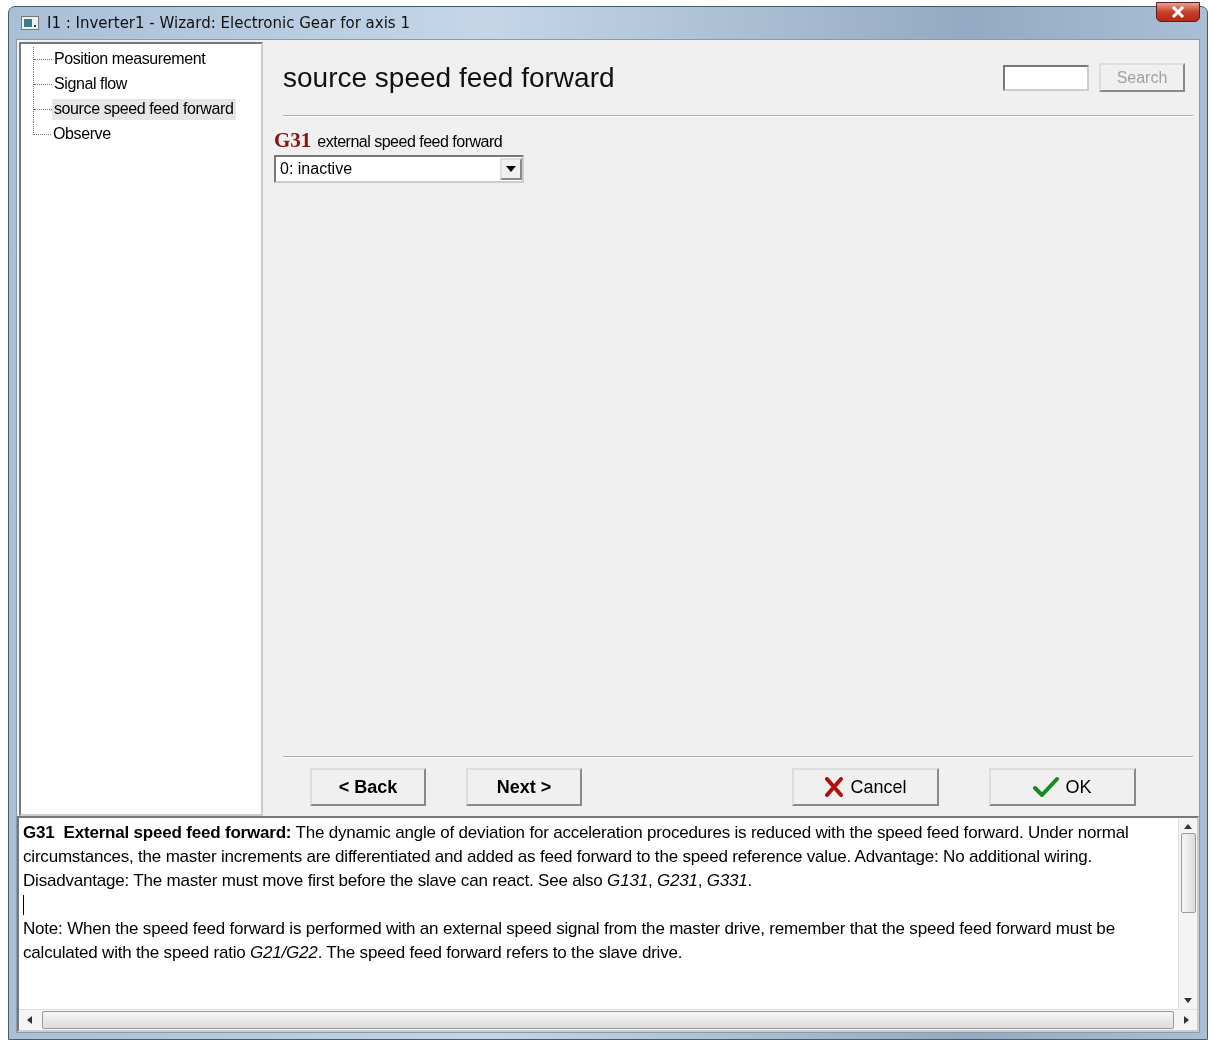 The width and height of the screenshot is (1212, 1044). I want to click on text-cursor, so click(23, 905).